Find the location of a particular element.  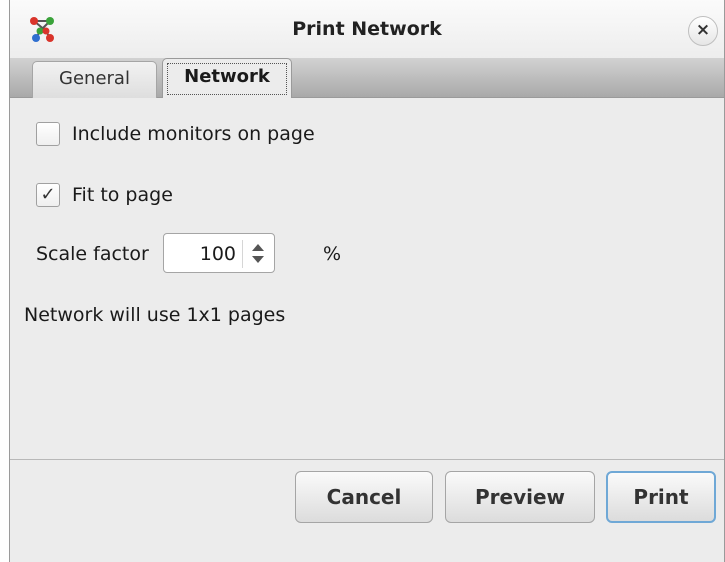

page-count-info: Network will use 1x1 pages is located at coordinates (155, 315).